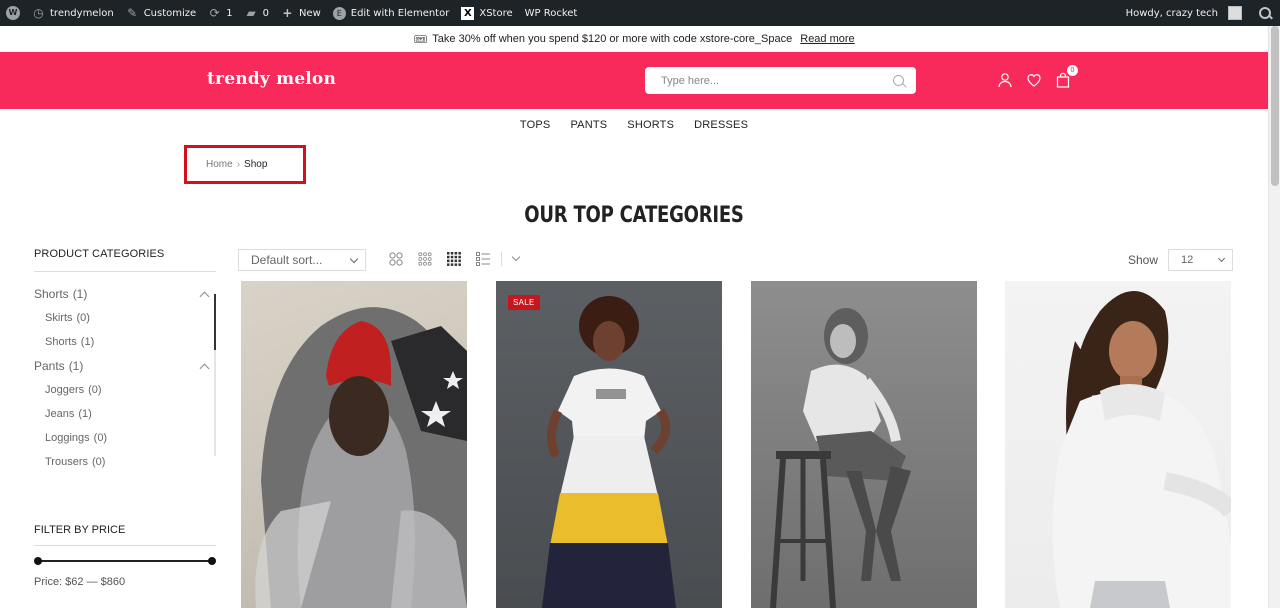 The height and width of the screenshot is (608, 1280). Describe the element at coordinates (1171, 13) in the screenshot. I see `howdy-label: Howdy, crazy tech` at that location.